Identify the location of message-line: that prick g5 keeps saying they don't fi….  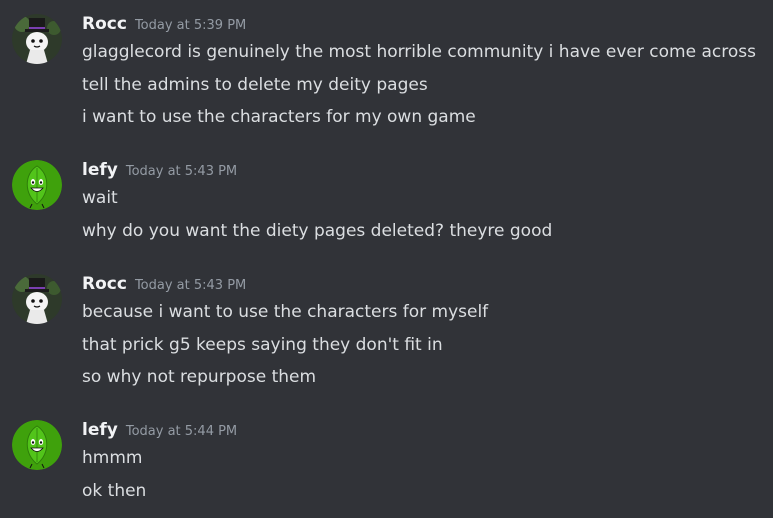
(262, 345).